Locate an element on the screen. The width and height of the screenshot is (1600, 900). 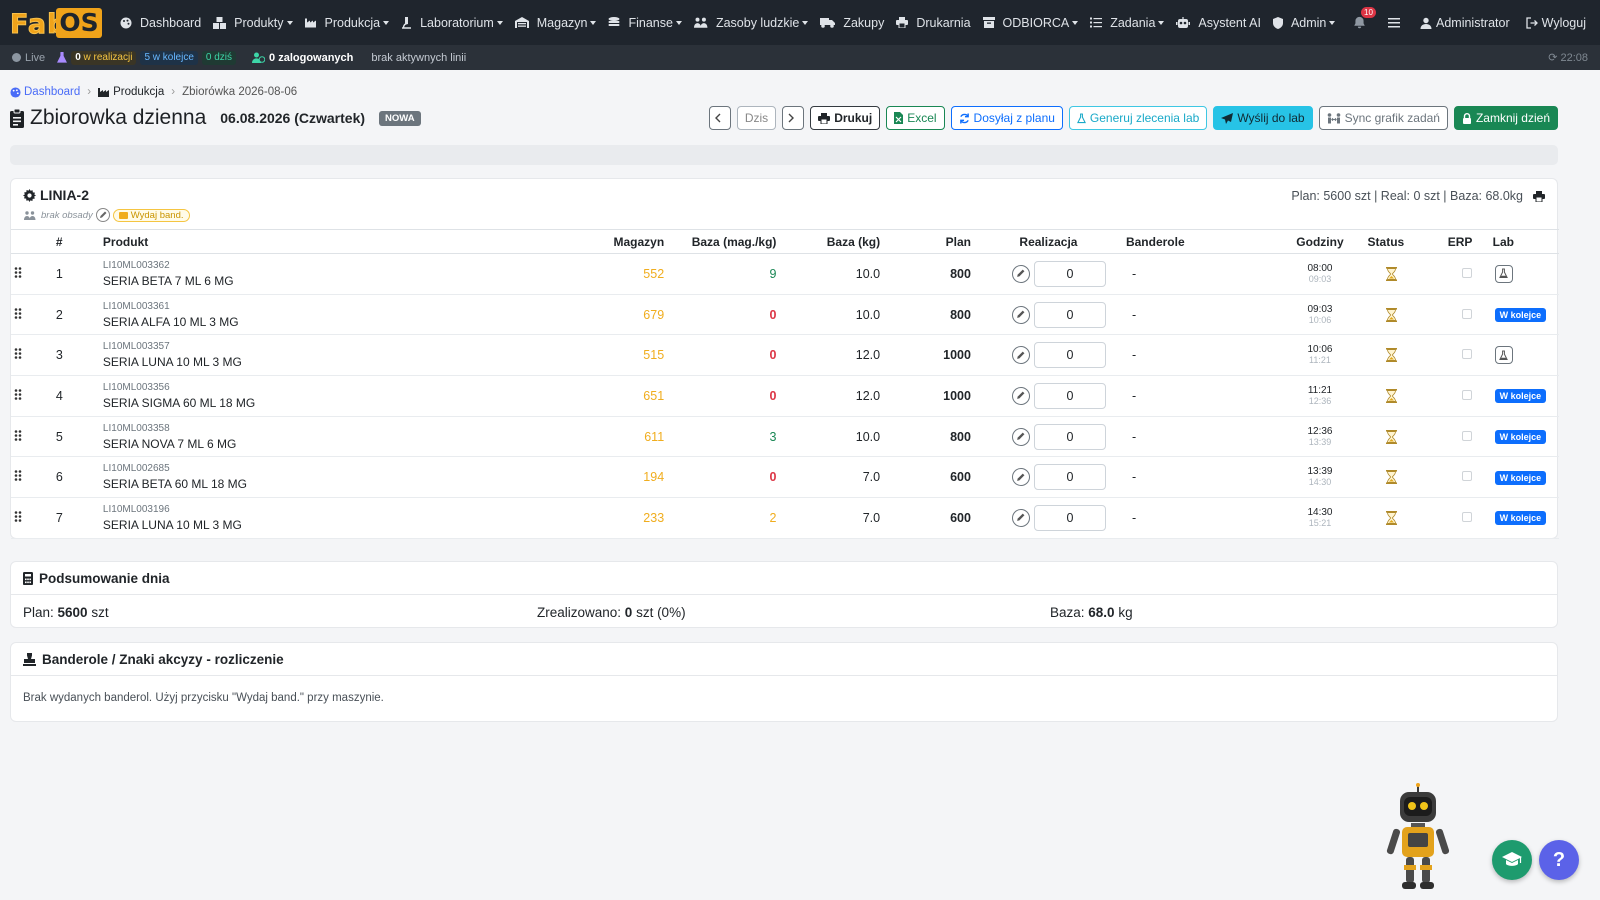
plan-value: 600 is located at coordinates (925, 518).